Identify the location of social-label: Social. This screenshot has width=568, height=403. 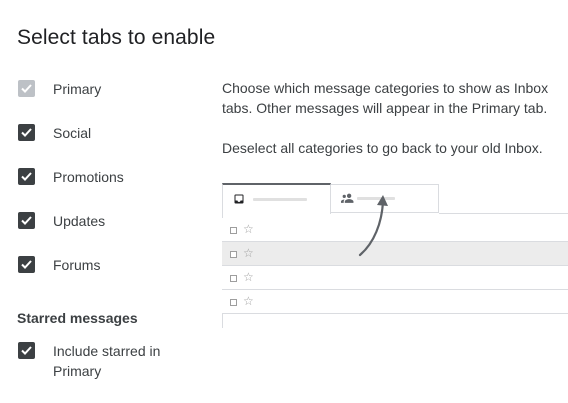
(72, 133).